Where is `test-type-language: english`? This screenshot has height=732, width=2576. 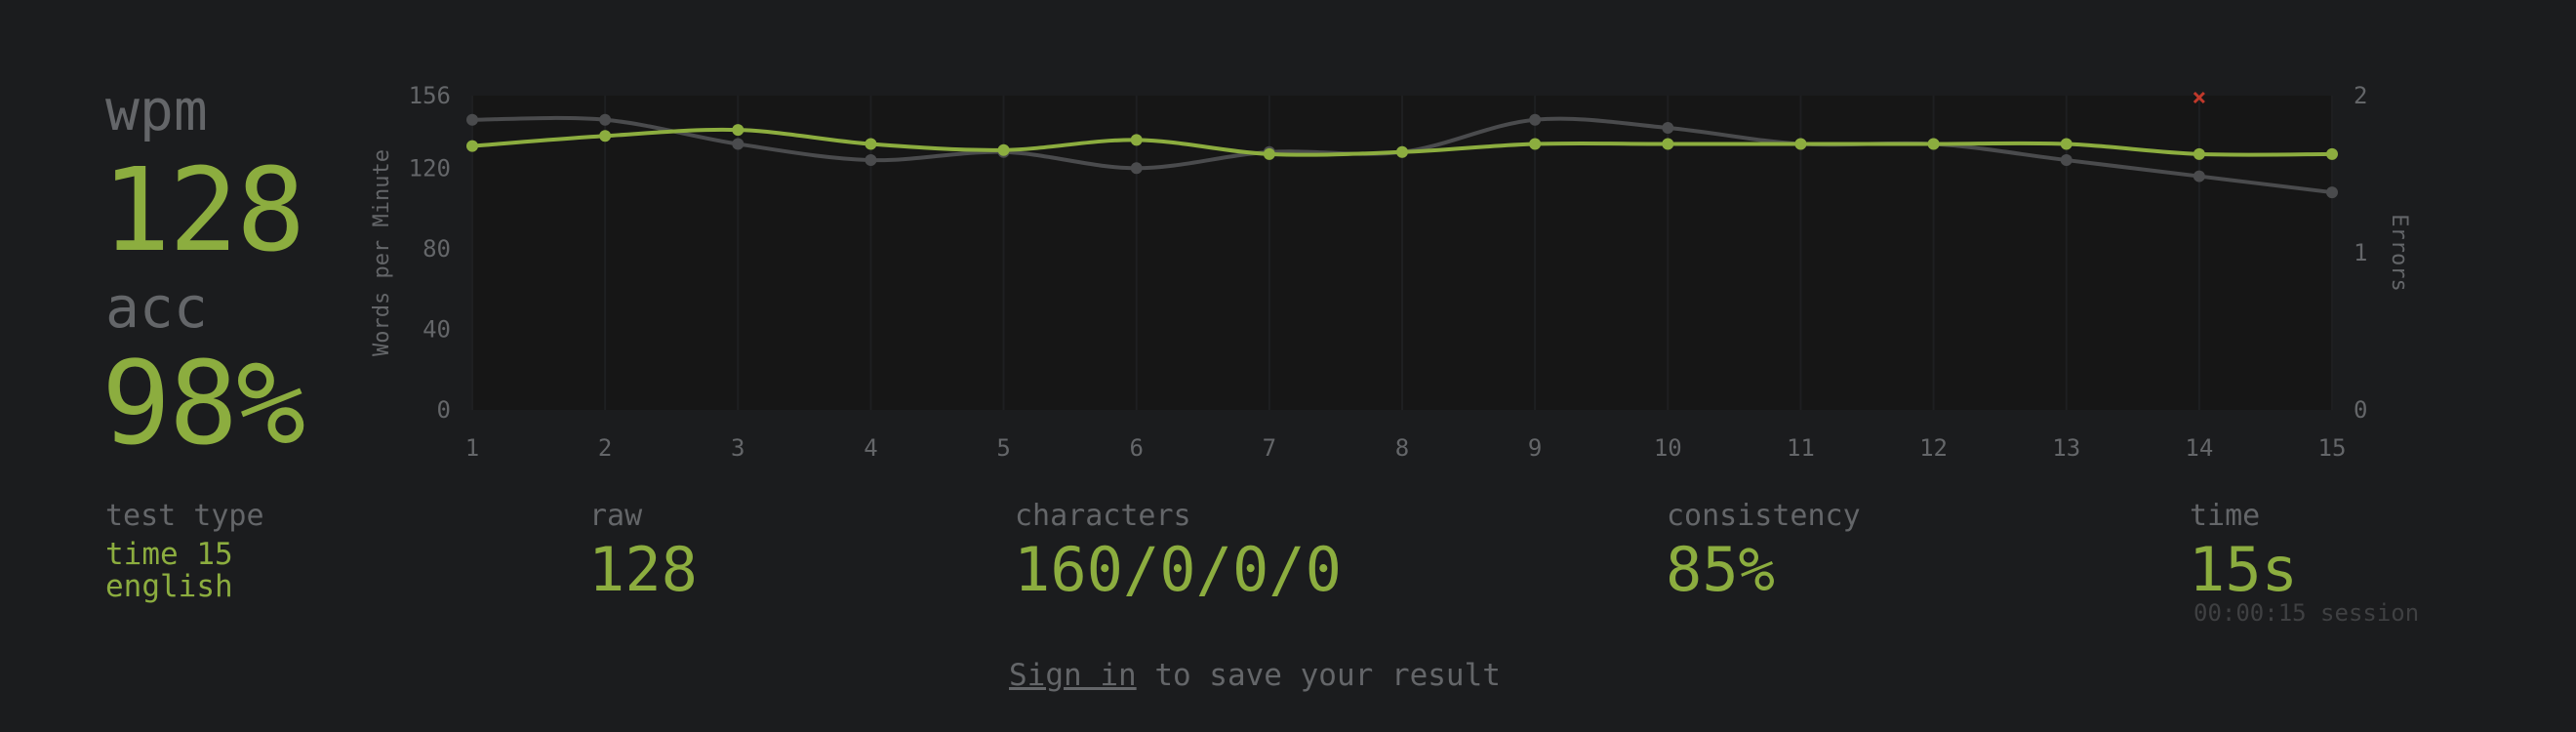
test-type-language: english is located at coordinates (169, 586).